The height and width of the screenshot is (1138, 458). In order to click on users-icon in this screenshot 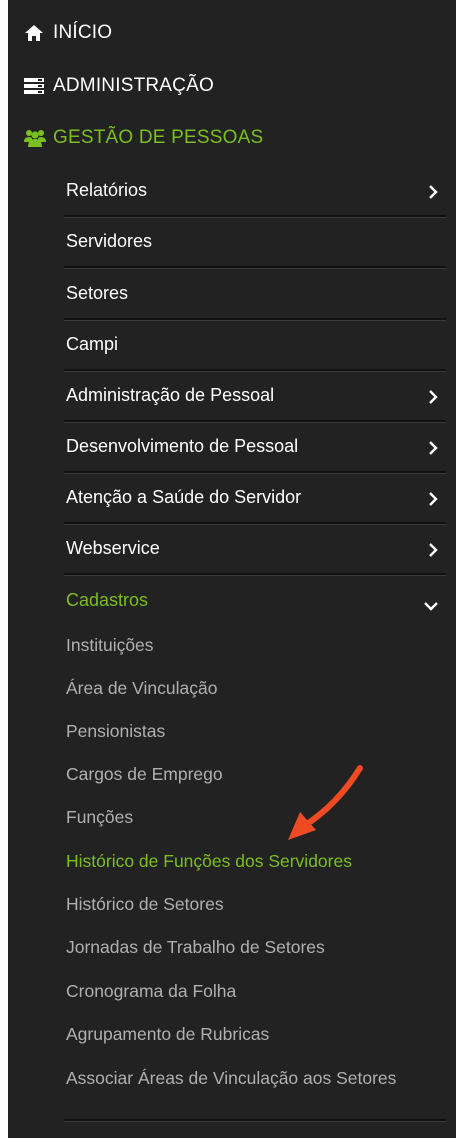, I will do `click(34, 138)`.